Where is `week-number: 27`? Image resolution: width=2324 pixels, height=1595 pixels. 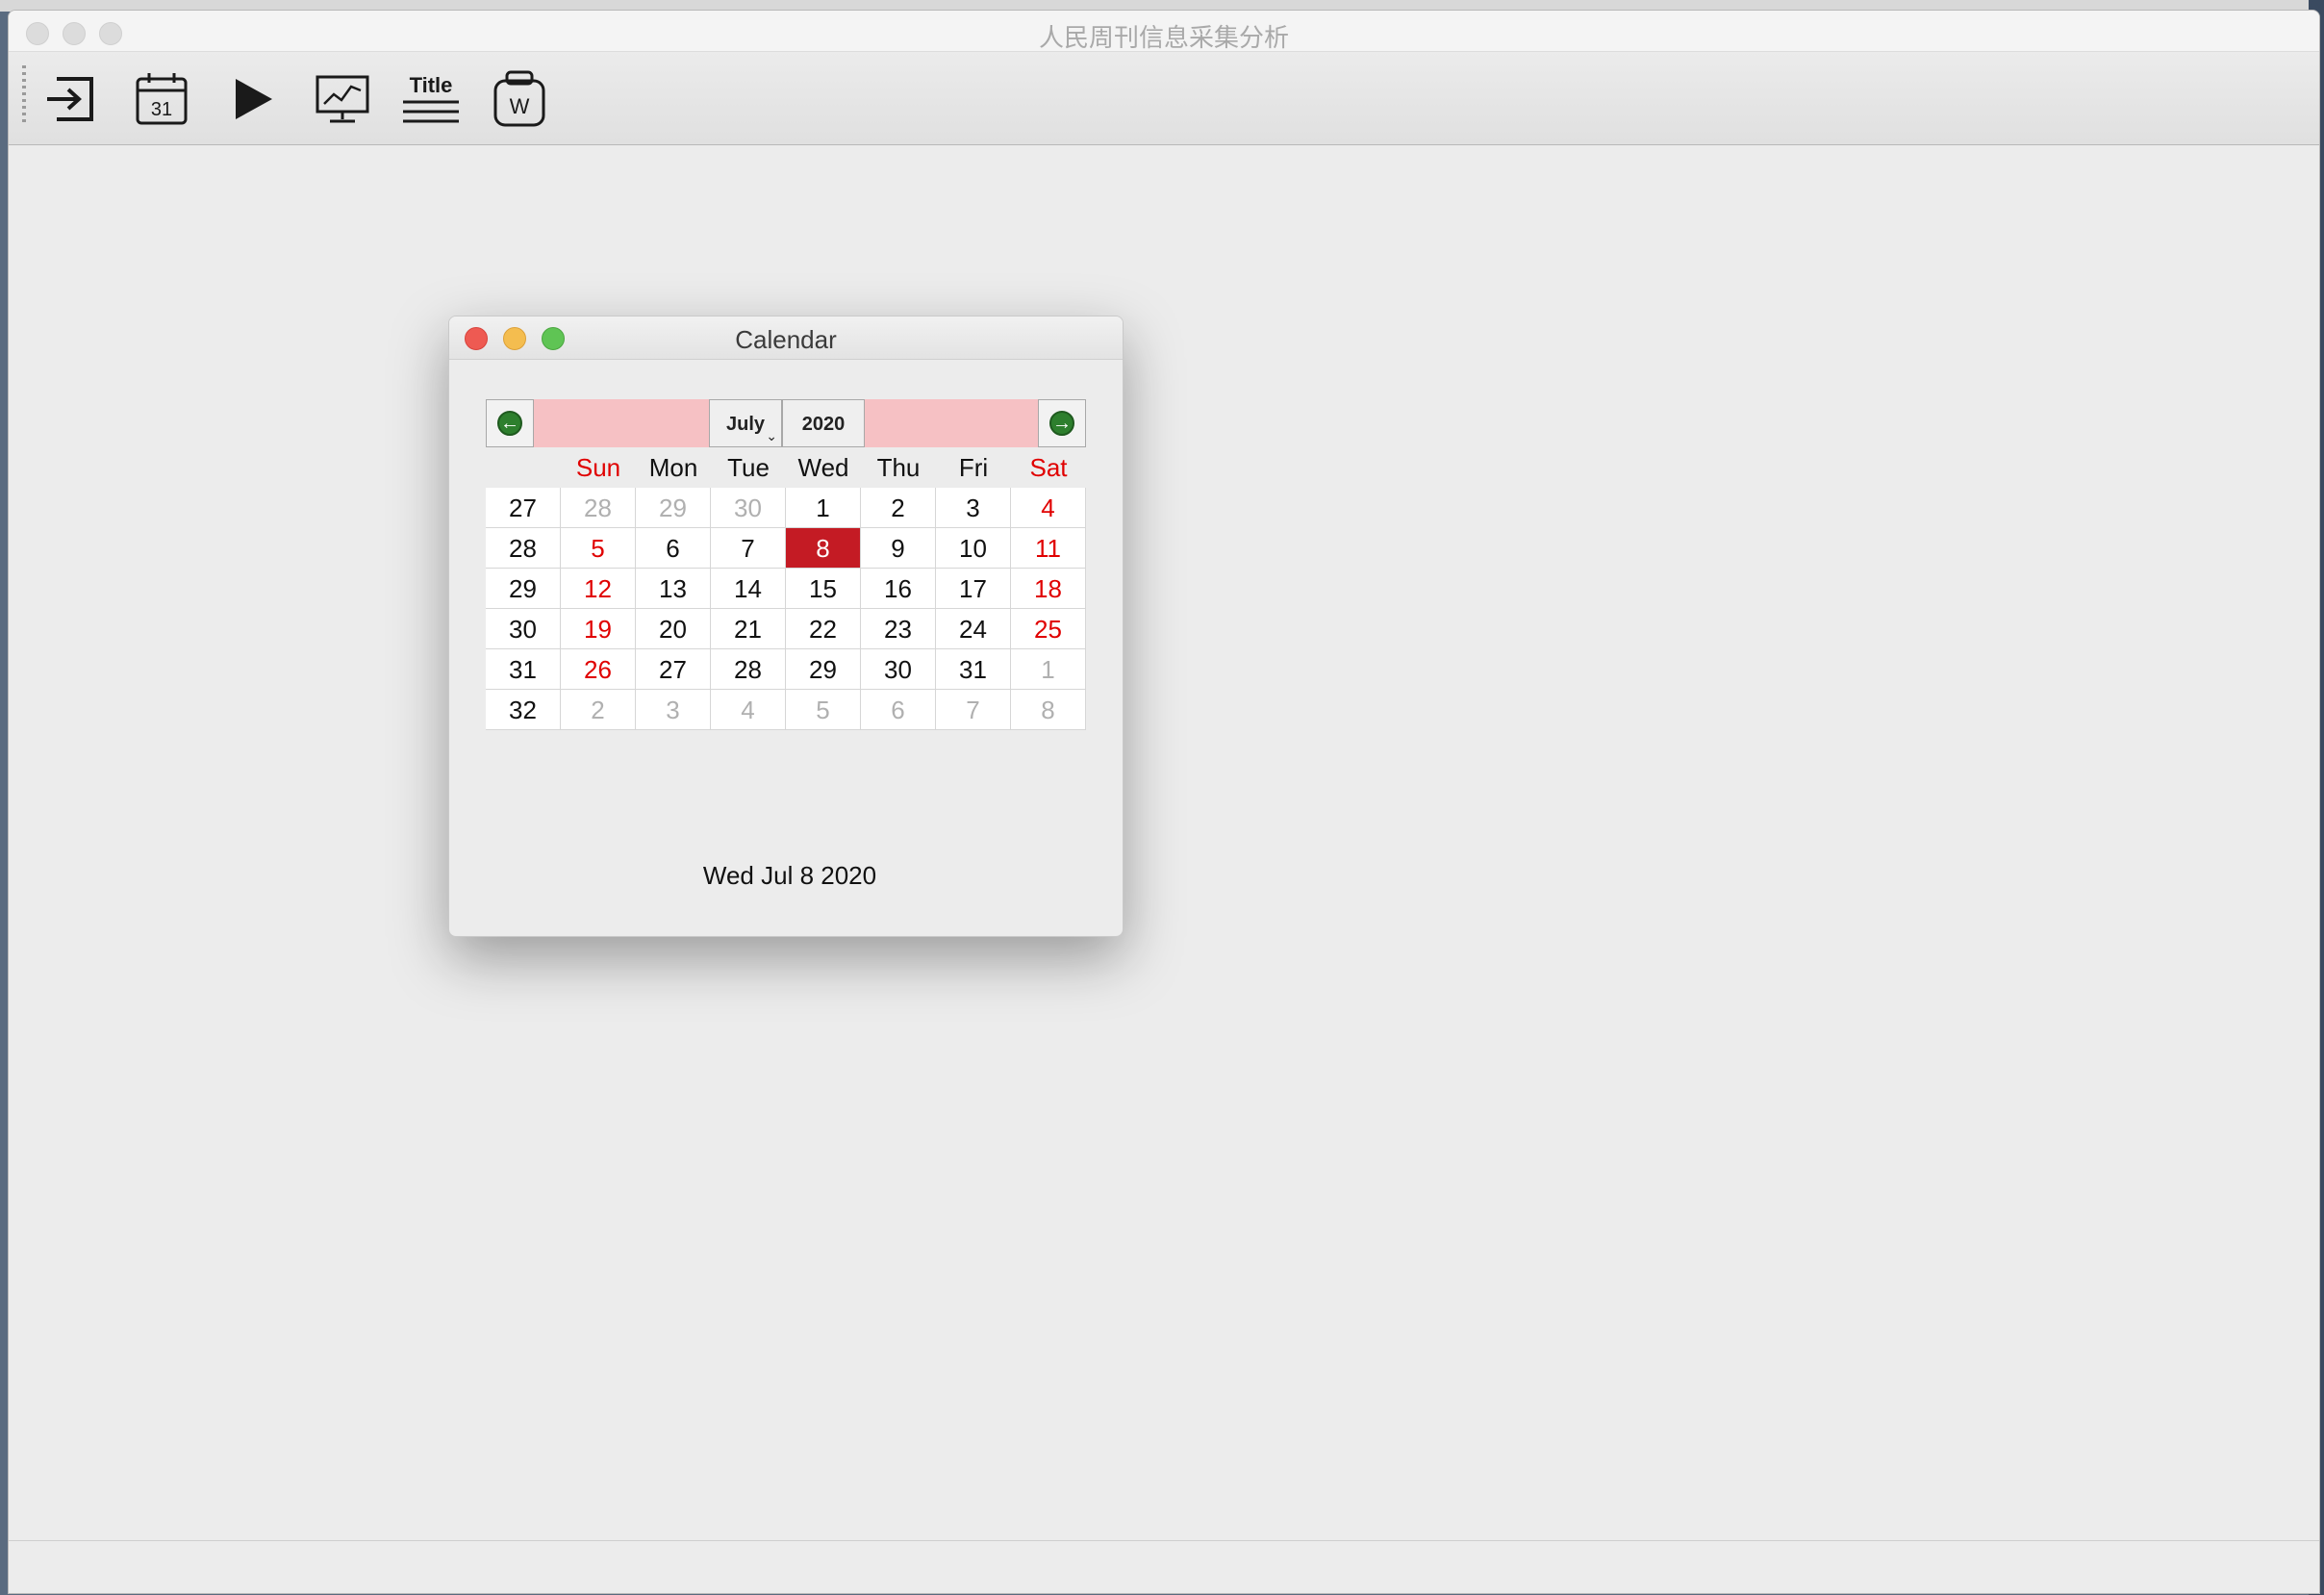 week-number: 27 is located at coordinates (523, 508).